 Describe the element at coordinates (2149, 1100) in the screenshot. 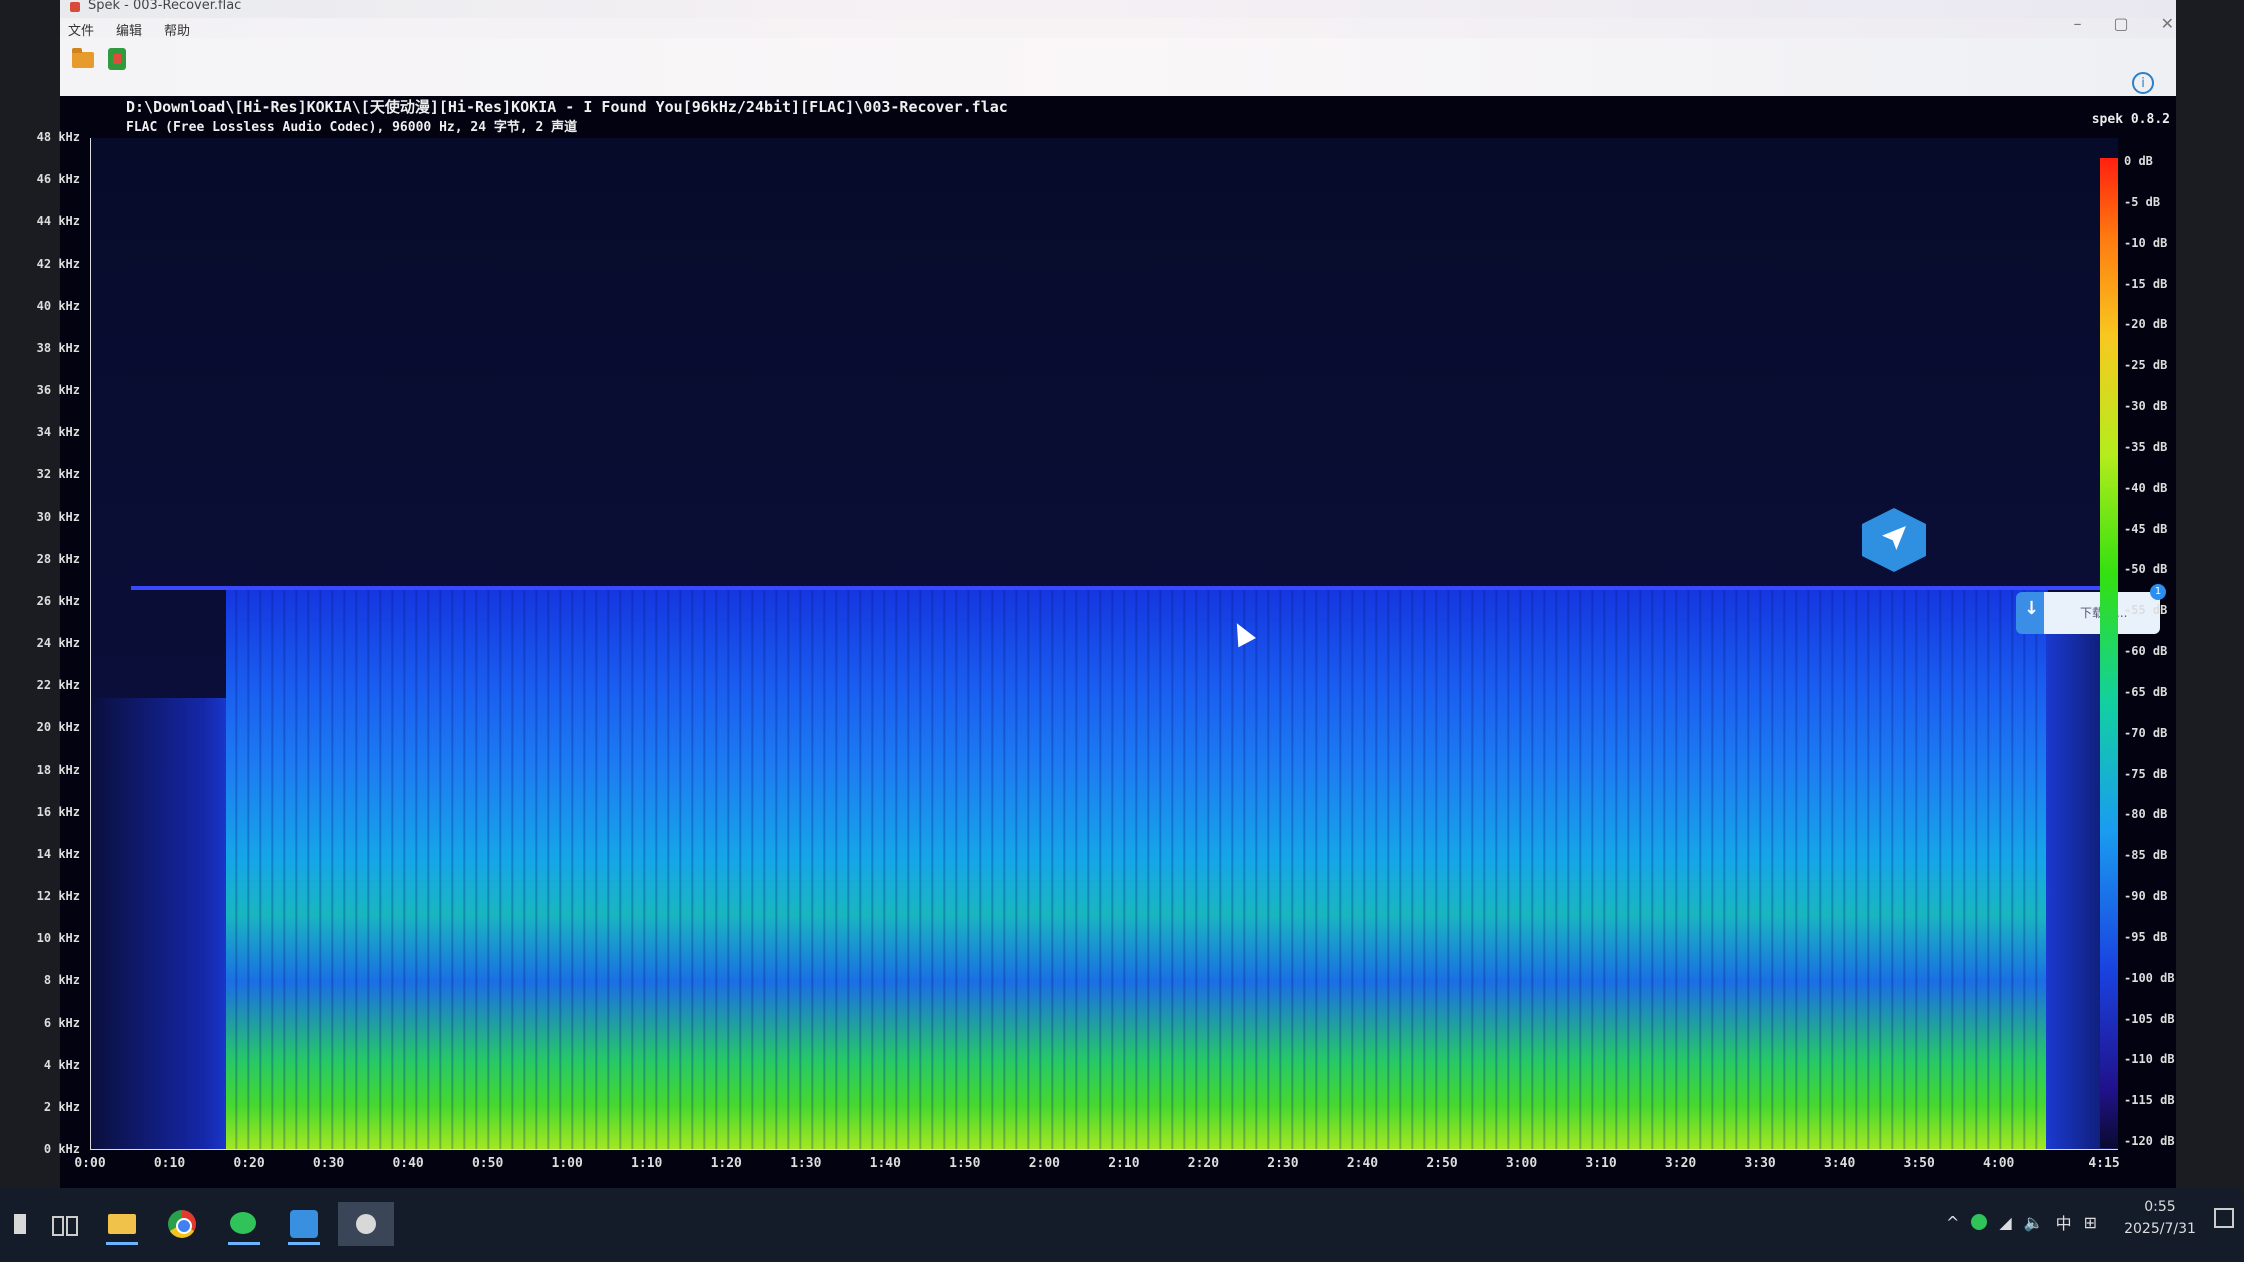

I see `db-tick: -115 dB` at that location.